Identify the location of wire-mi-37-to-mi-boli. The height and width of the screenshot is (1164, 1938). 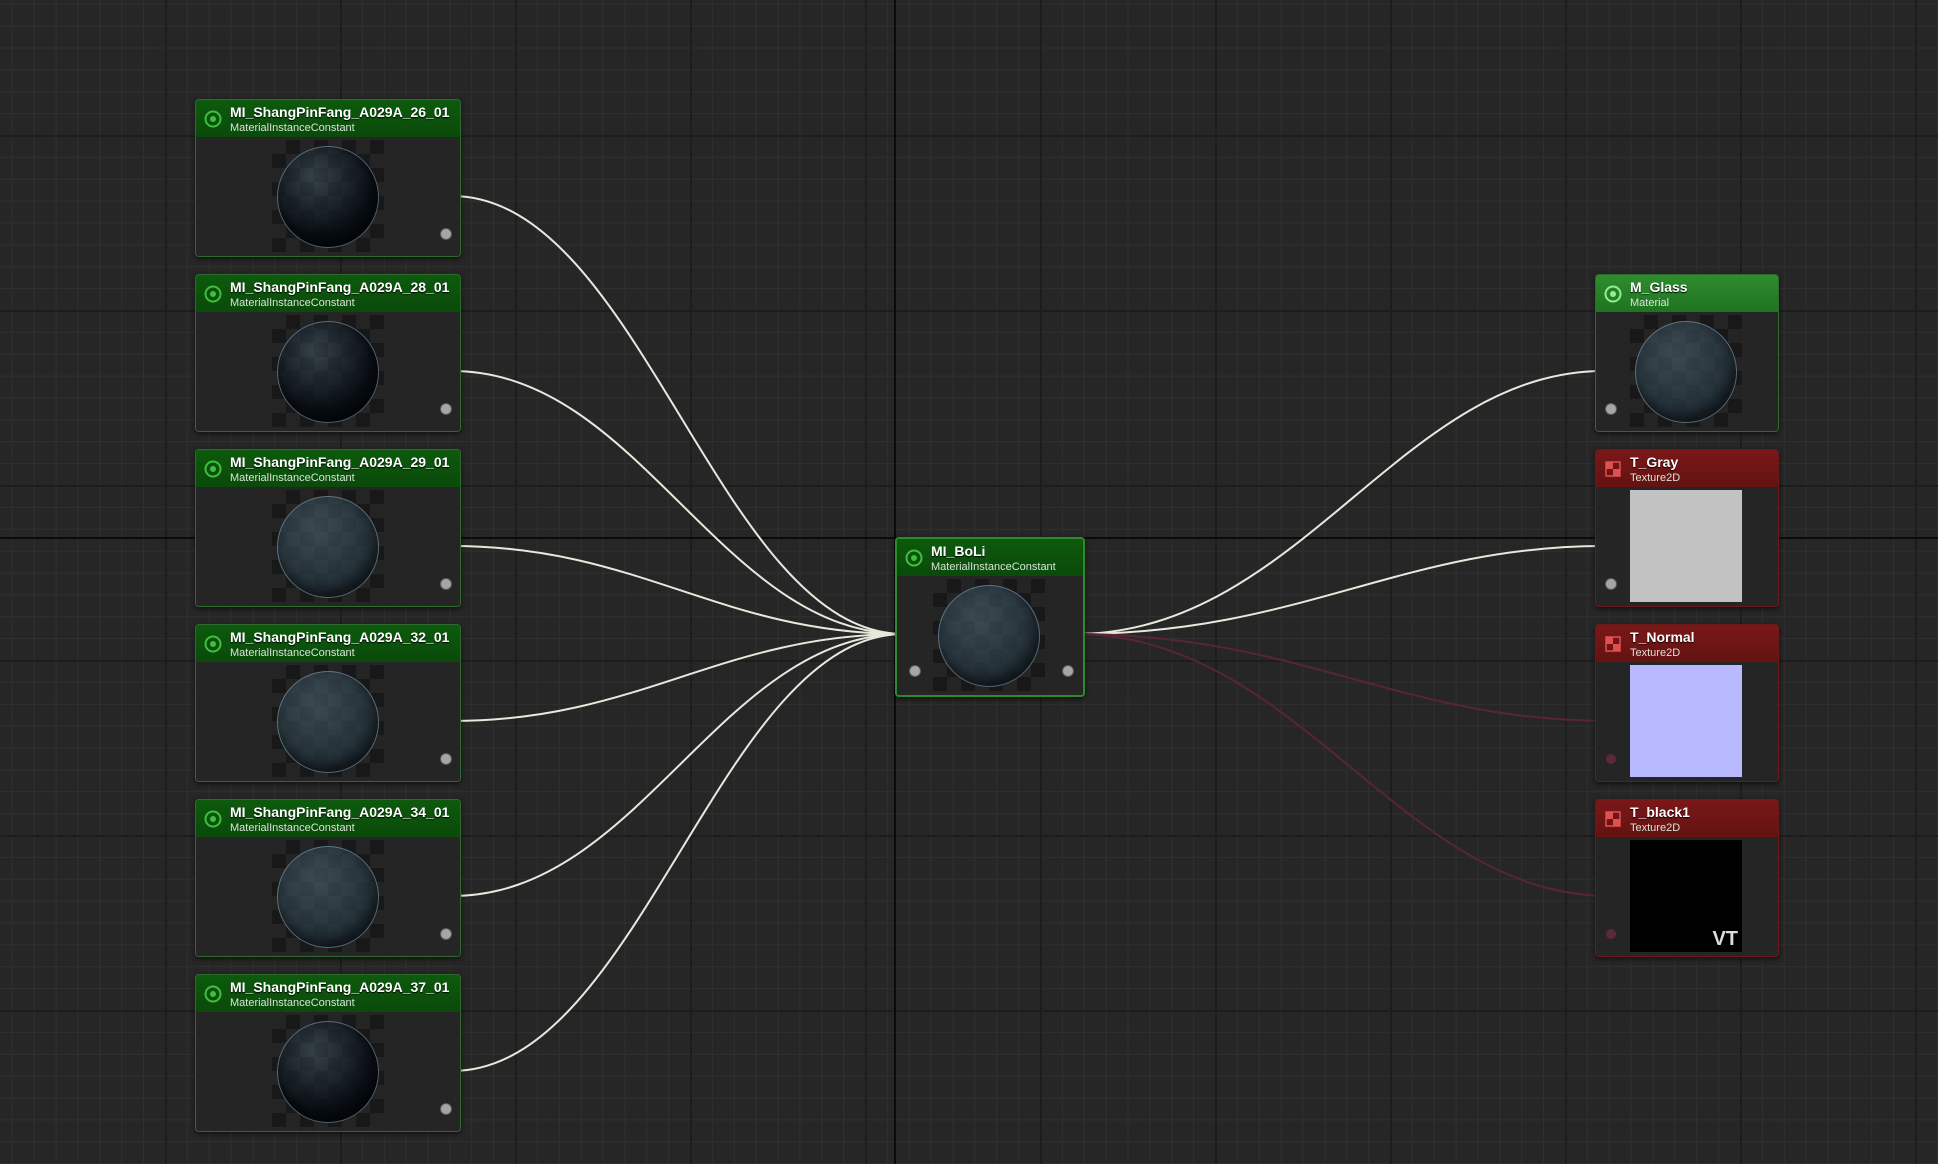
(678, 851).